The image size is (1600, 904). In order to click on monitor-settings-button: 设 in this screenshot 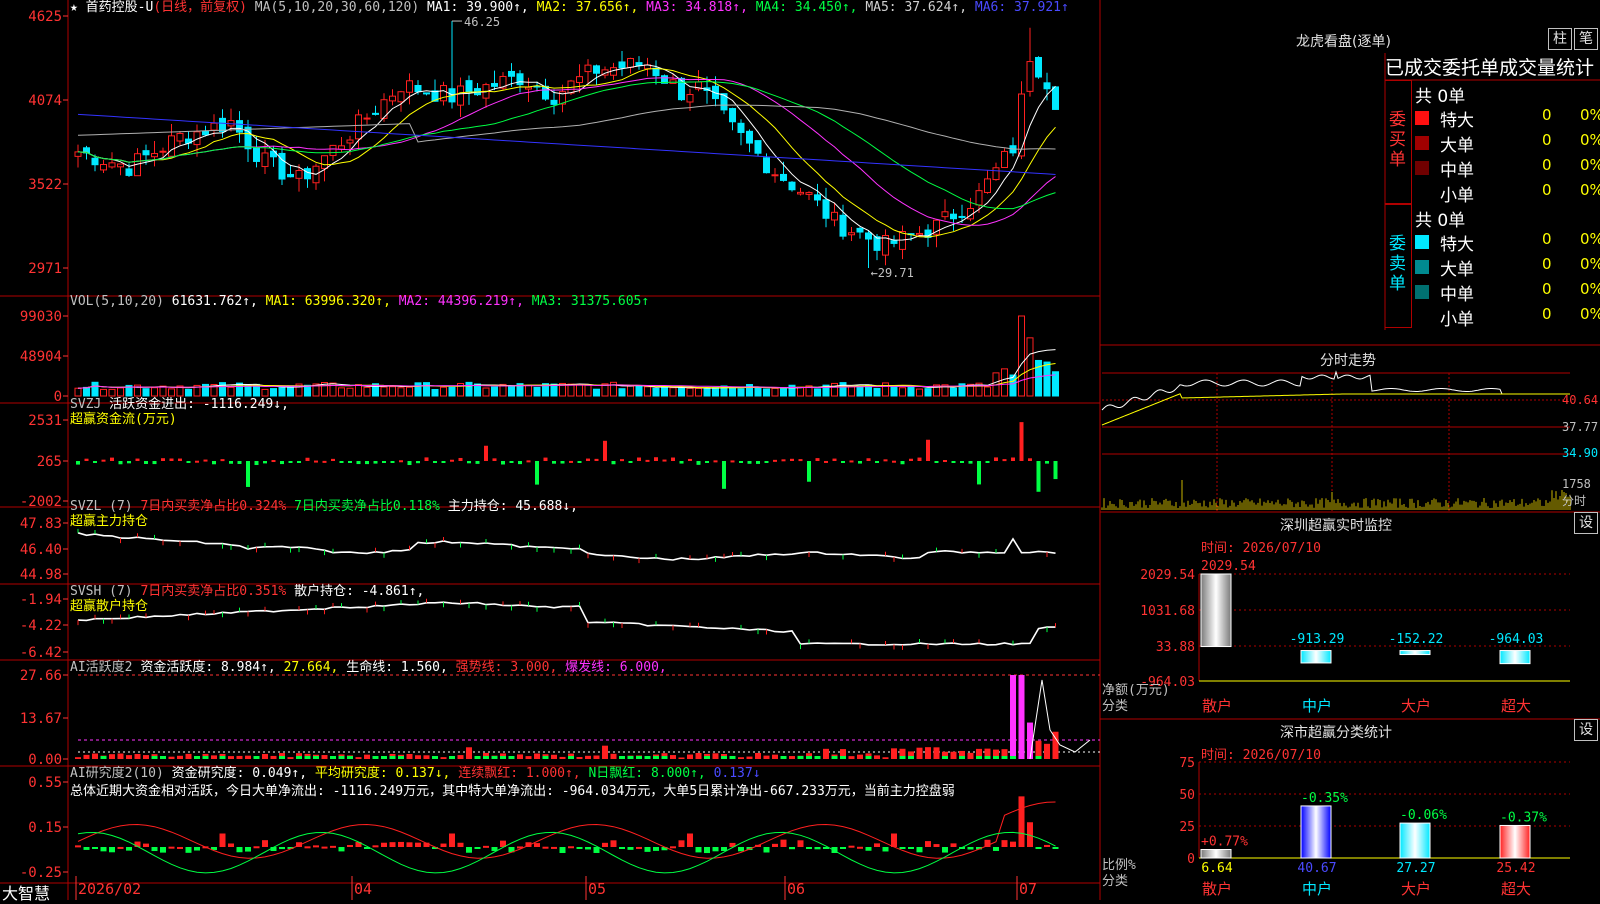, I will do `click(1586, 523)`.